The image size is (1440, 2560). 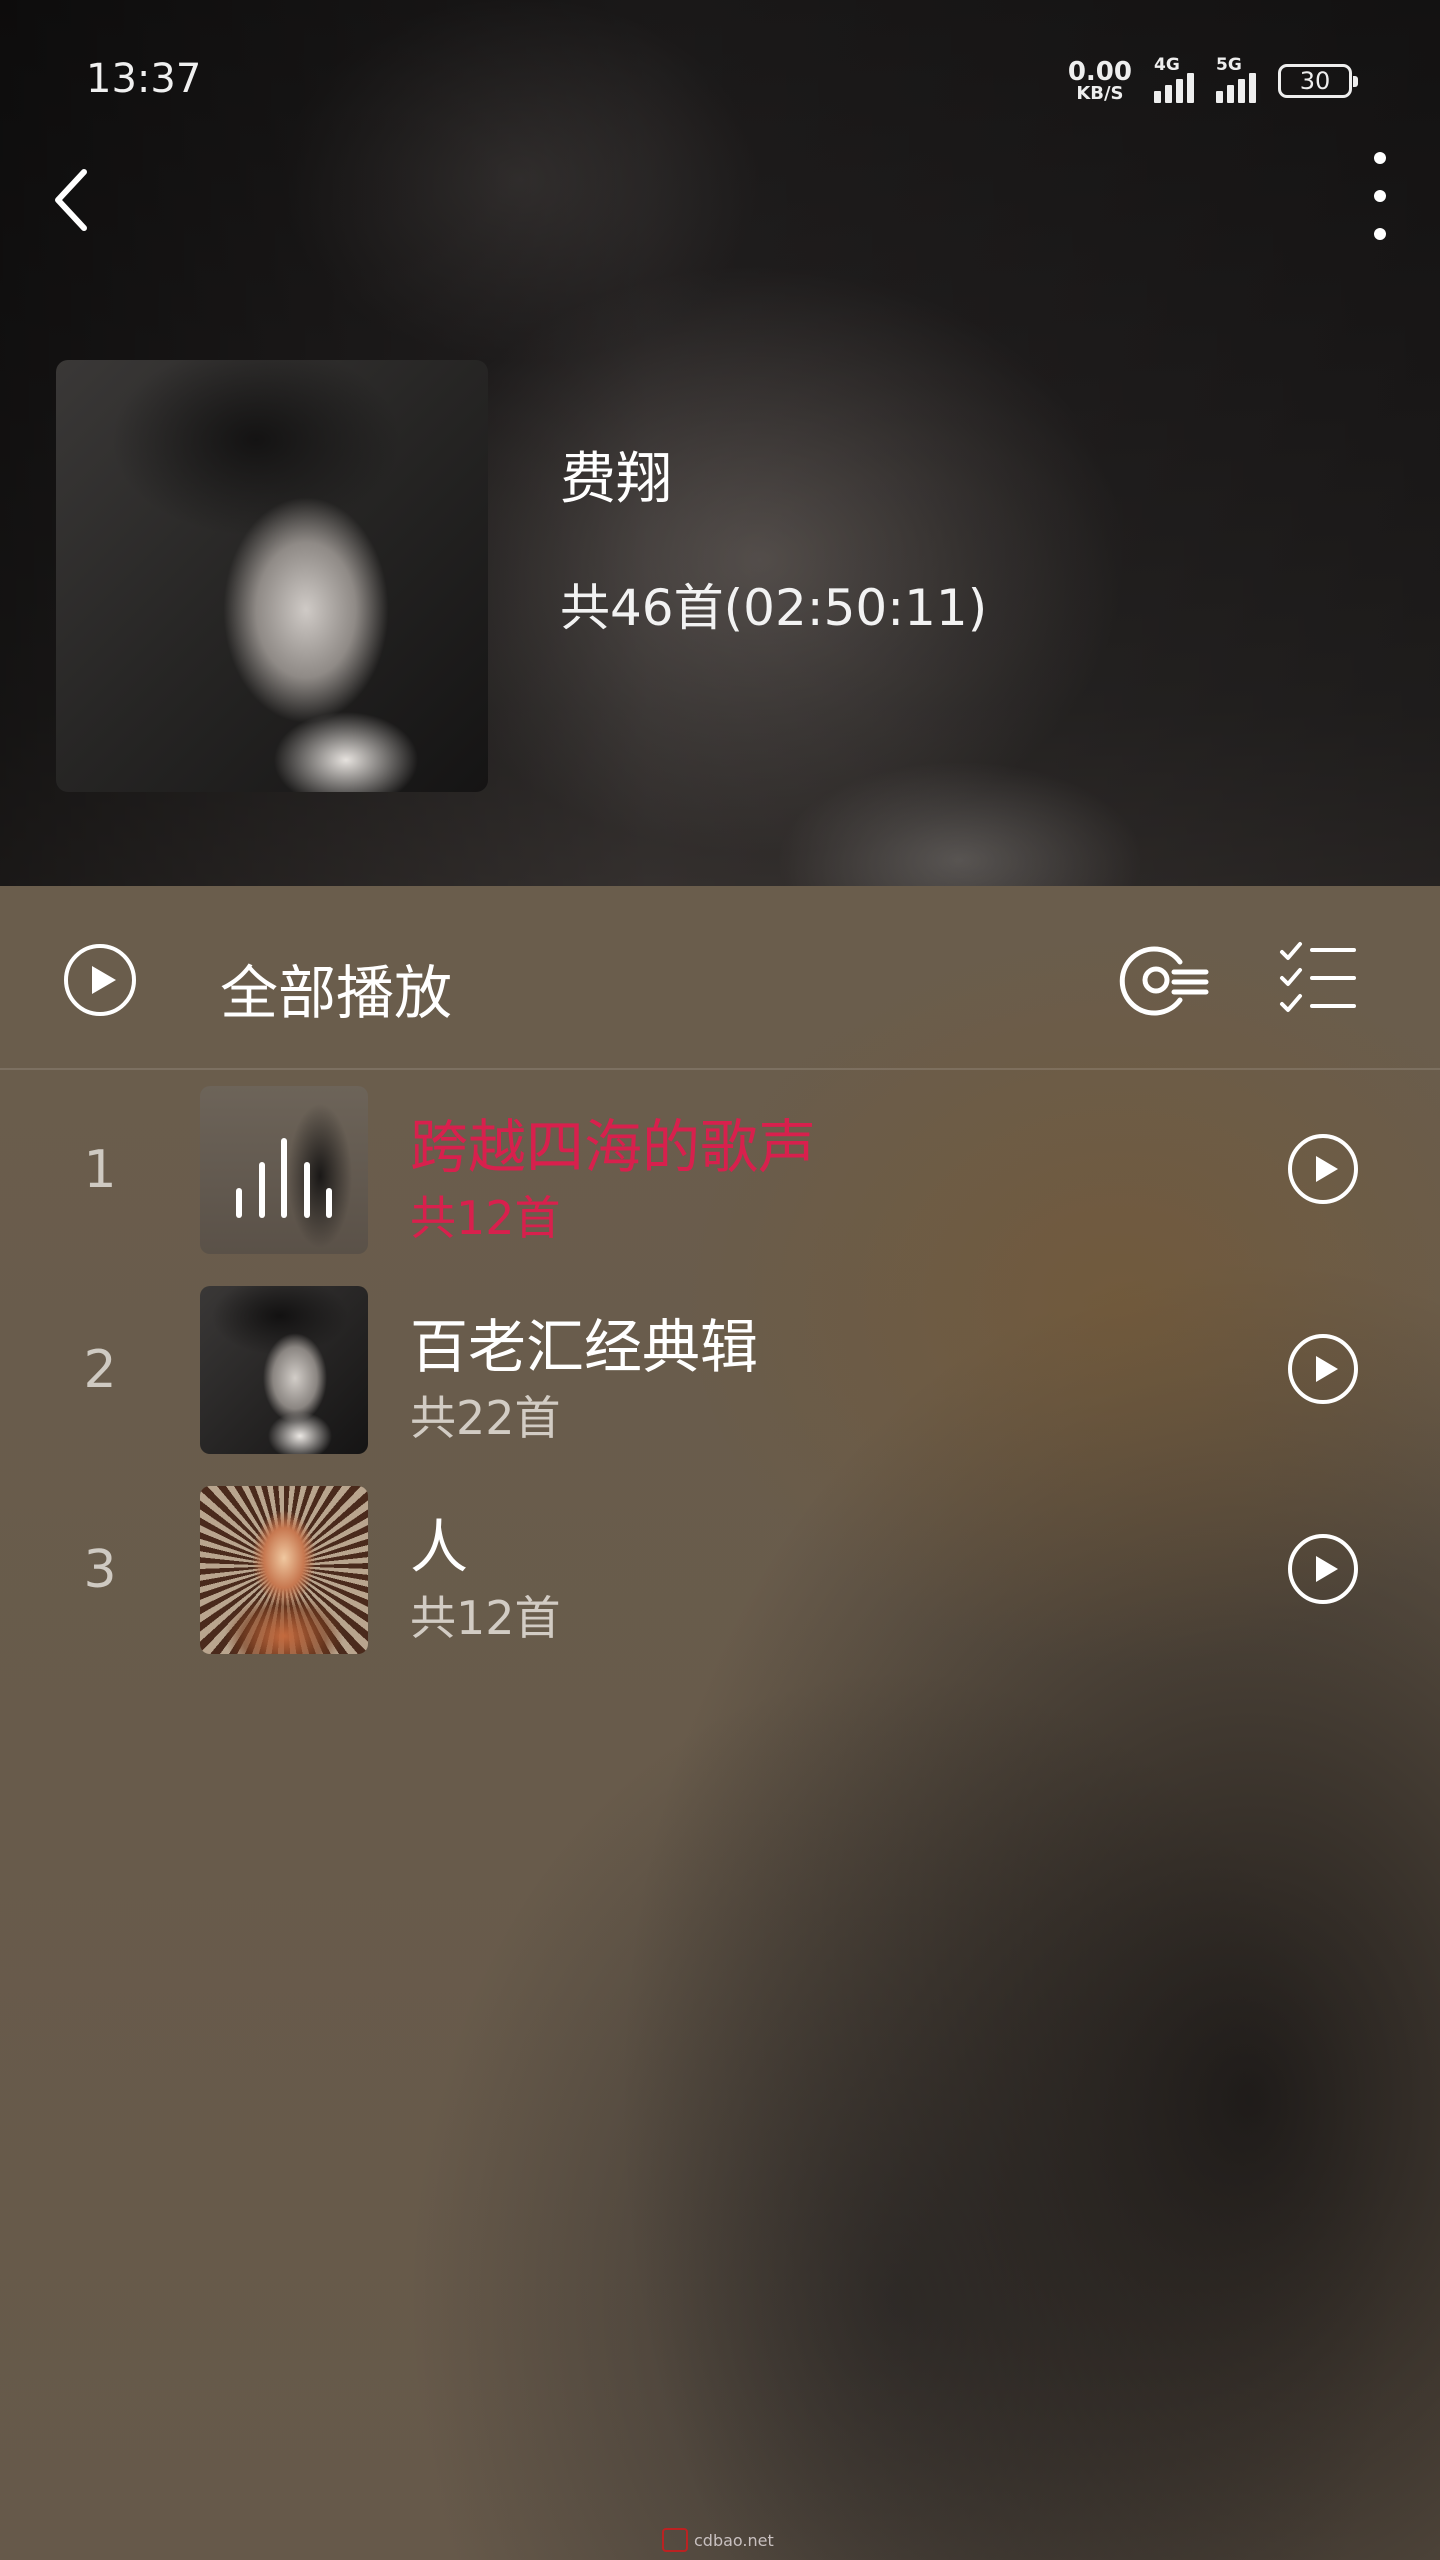 I want to click on artist-track-summary: 共46首(02:50:11), so click(x=774, y=608).